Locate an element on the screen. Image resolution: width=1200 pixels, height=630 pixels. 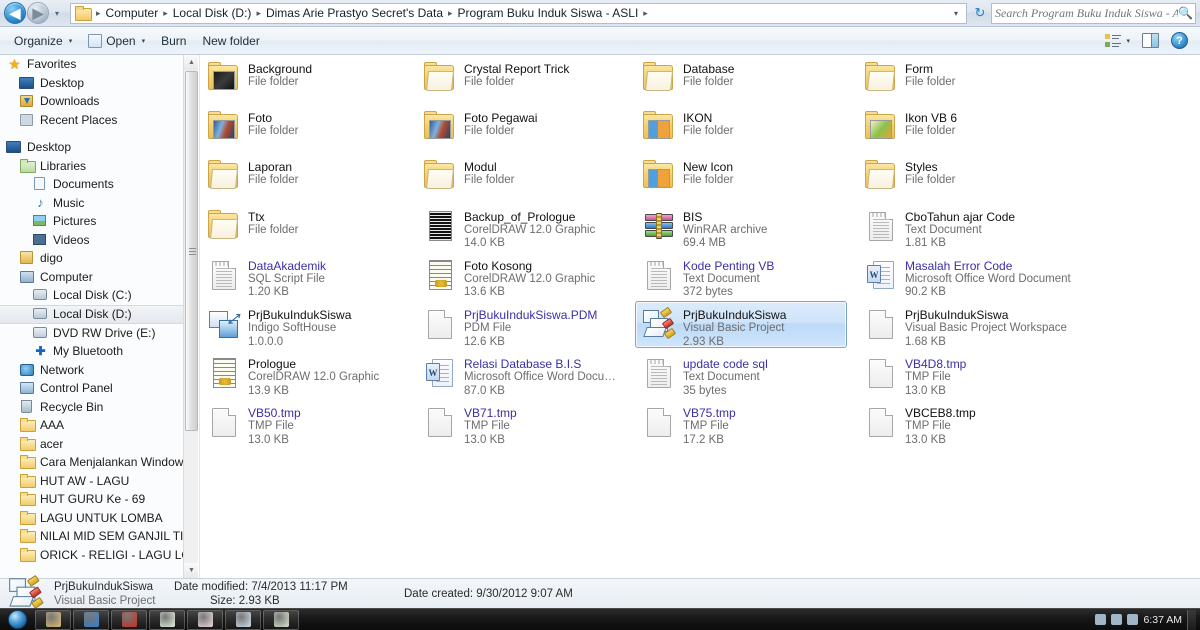
show-desktop-button is located at coordinates (1191, 619).